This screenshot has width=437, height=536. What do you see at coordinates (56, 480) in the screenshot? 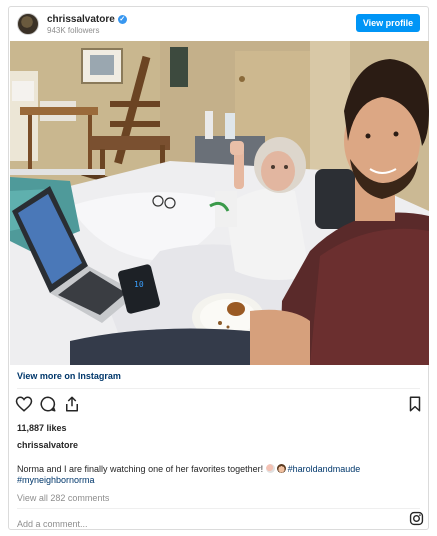
I see `hashtag-link: #myneighbornorma` at bounding box center [56, 480].